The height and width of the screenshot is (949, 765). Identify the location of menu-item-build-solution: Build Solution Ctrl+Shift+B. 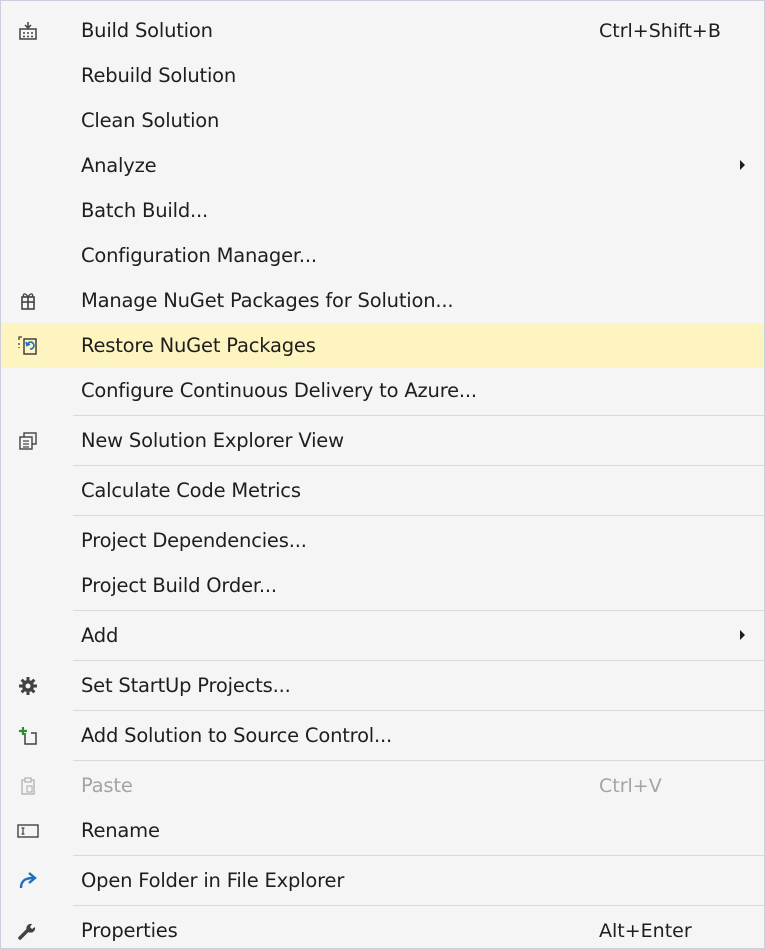
(382, 30).